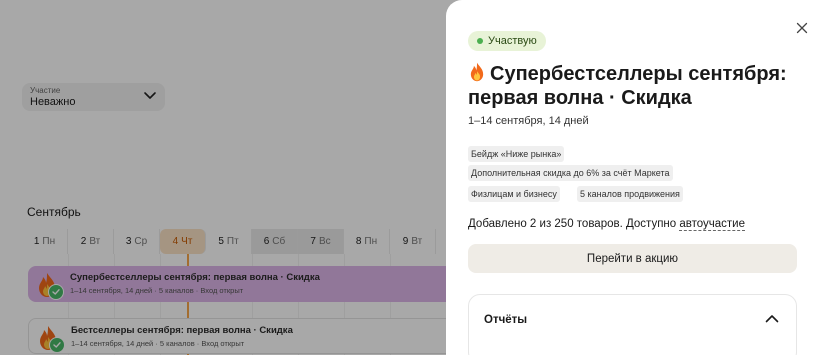 The image size is (821, 355). What do you see at coordinates (528, 121) in the screenshot?
I see `promo-dates: 1–14 сентября, 14 дней` at bounding box center [528, 121].